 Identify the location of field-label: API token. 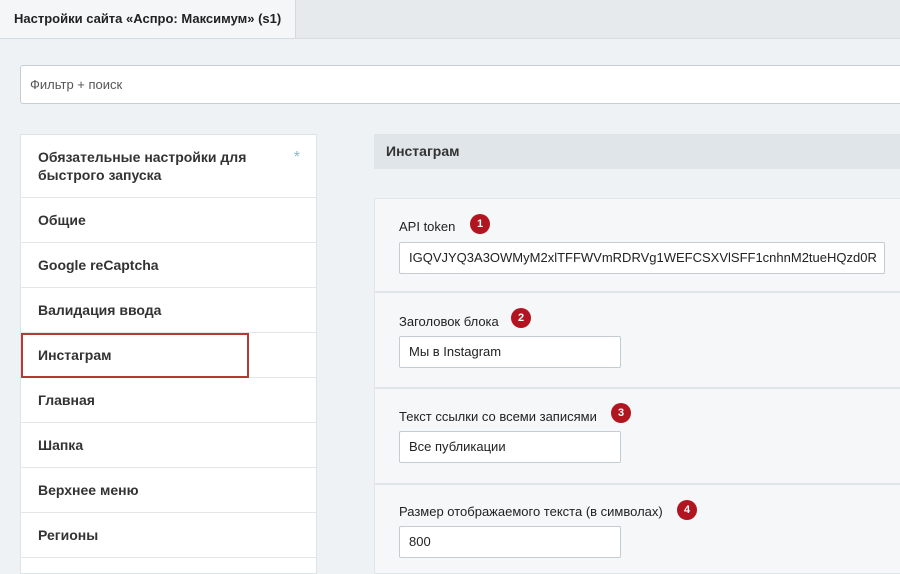
(427, 226).